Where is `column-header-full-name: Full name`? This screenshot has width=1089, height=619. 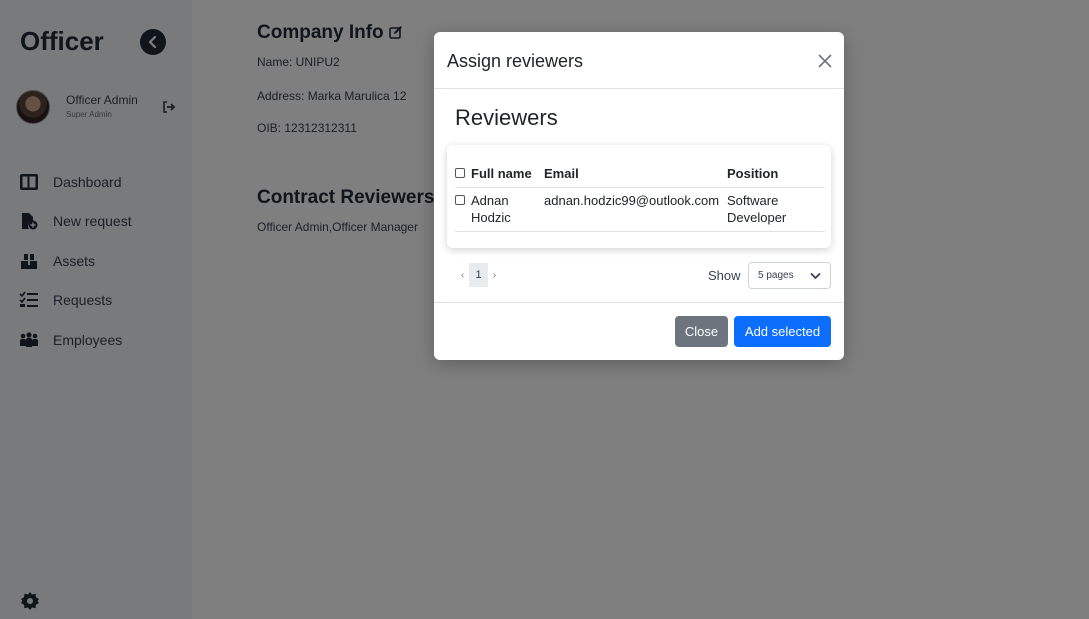 column-header-full-name: Full name is located at coordinates (499, 174).